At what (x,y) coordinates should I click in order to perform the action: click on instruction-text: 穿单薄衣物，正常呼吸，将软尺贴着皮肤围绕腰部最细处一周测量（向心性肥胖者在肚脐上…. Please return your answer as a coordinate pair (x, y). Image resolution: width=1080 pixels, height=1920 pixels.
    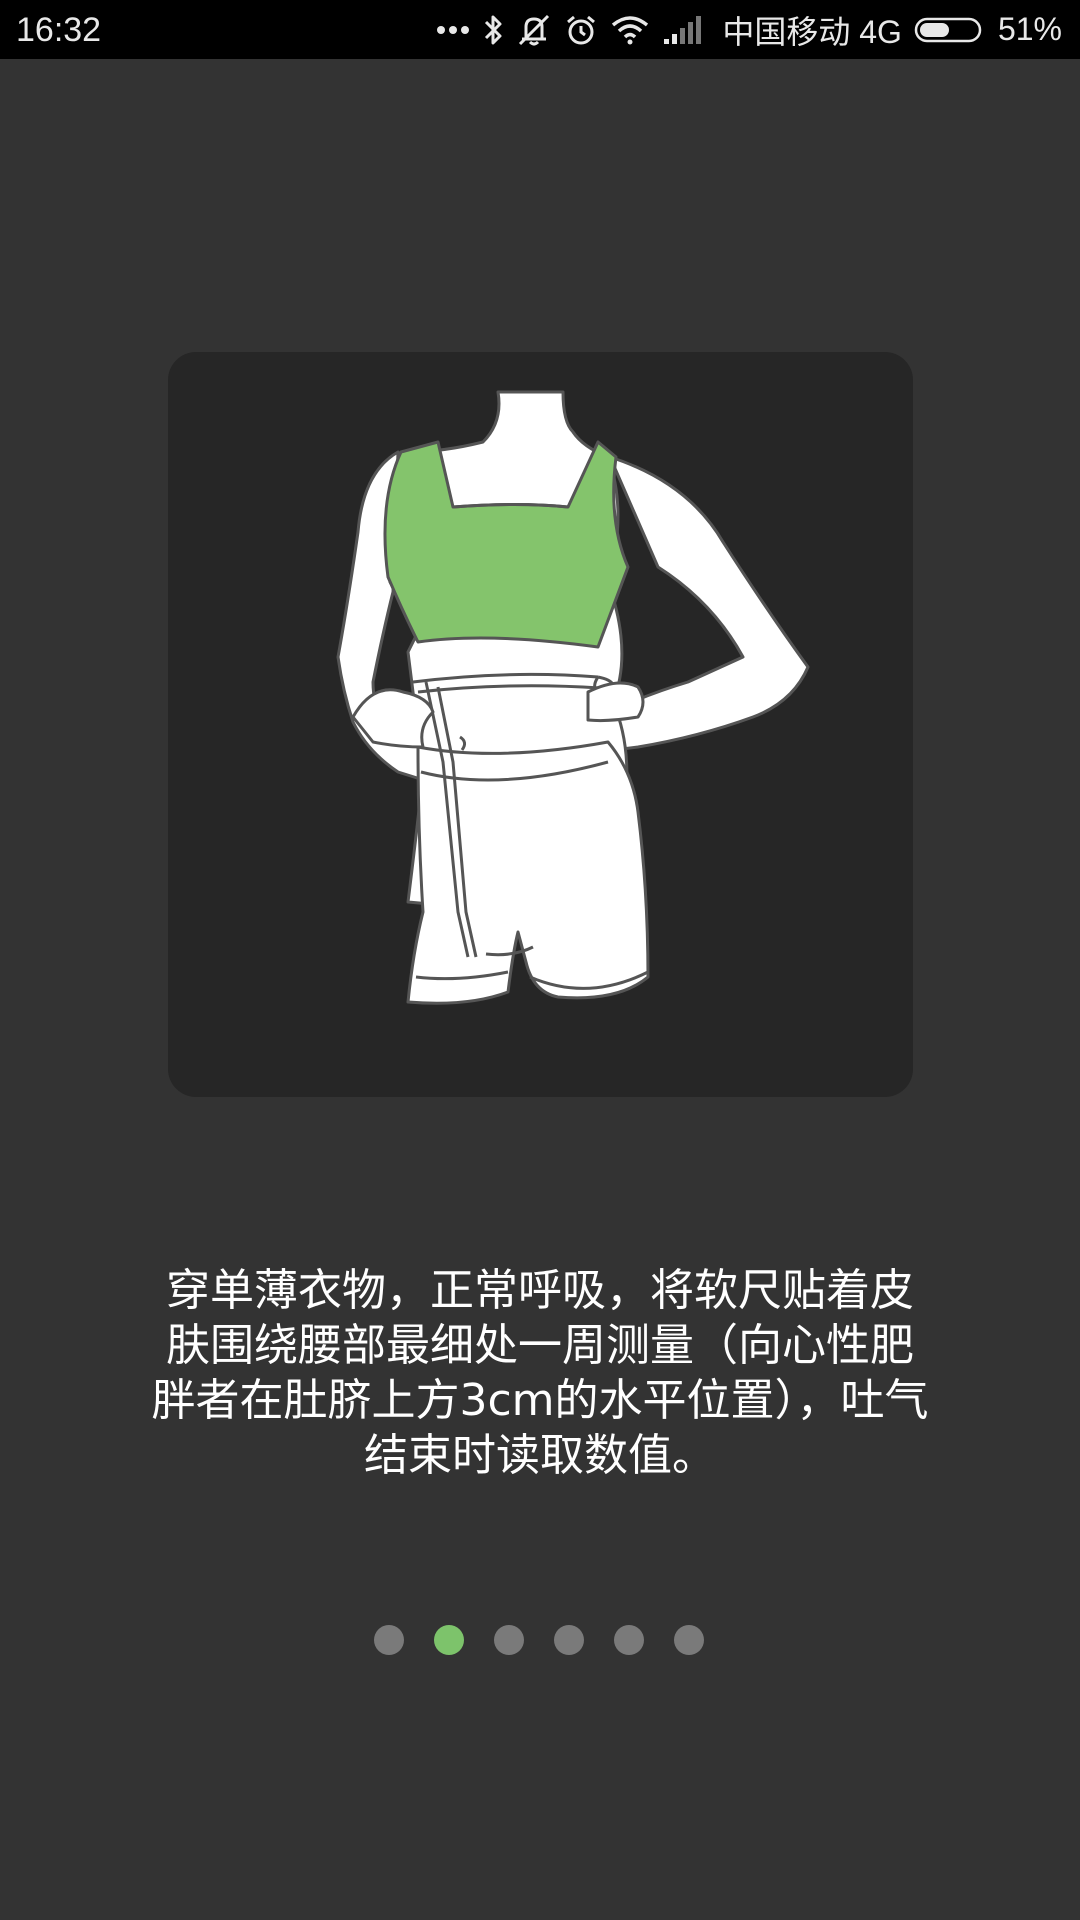
    Looking at the image, I should click on (540, 1373).